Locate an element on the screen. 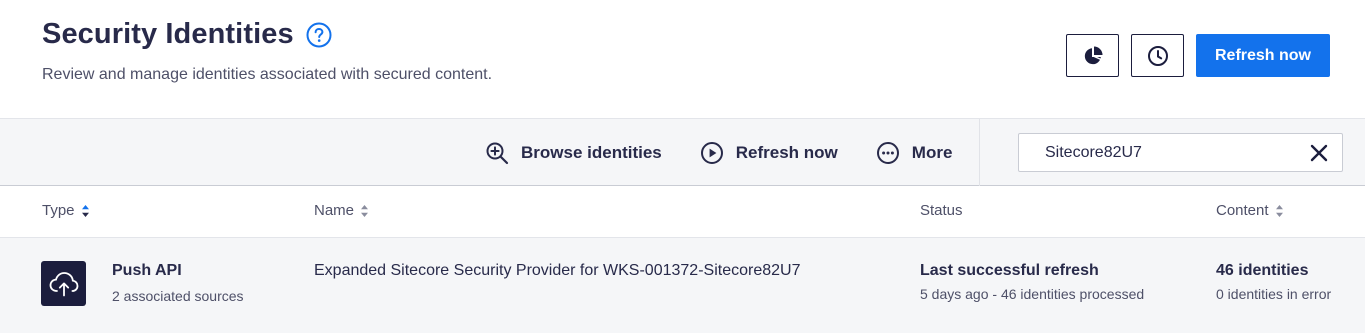  header-actions: Refresh now is located at coordinates (1198, 55).